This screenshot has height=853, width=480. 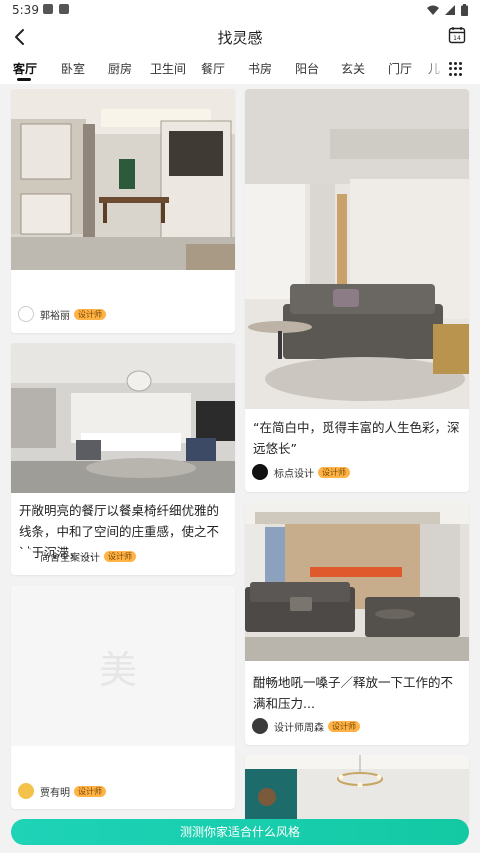 I want to click on author-name: 设计师周森, so click(x=299, y=728).